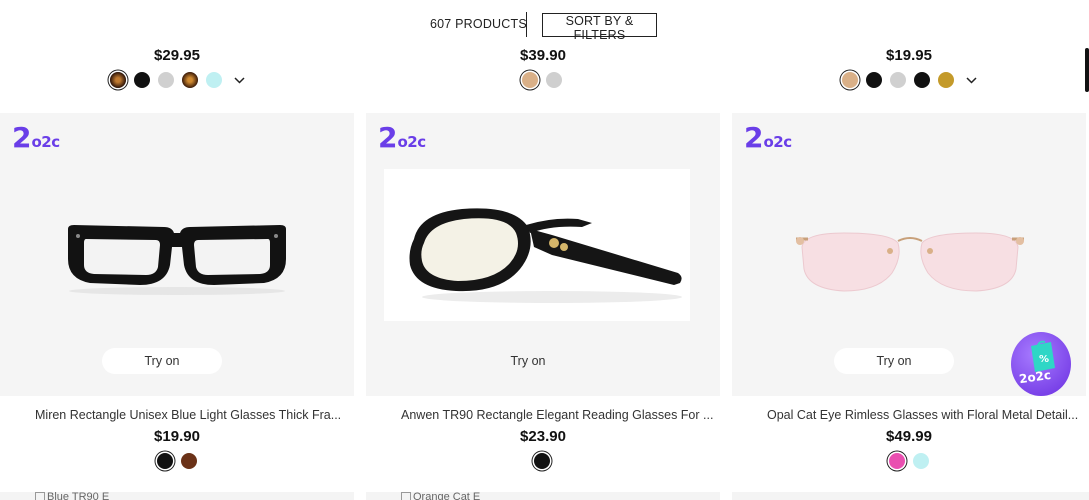 Image resolution: width=1089 pixels, height=500 pixels. Describe the element at coordinates (543, 436) in the screenshot. I see `product-price: $23.90` at that location.